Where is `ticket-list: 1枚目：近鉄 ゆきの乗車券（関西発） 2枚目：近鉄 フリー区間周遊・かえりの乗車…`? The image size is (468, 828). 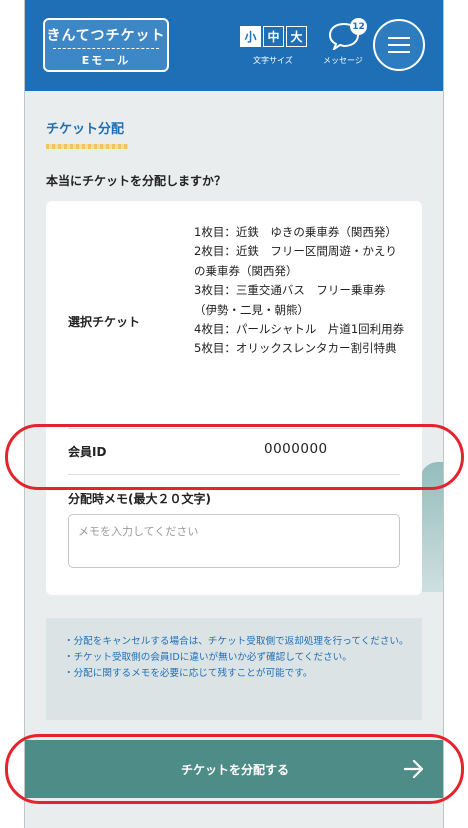
ticket-list: 1枚目：近鉄 ゆきの乗車券（関西発） 2枚目：近鉄 フリー区間周遊・かえりの乗車… is located at coordinates (300, 291).